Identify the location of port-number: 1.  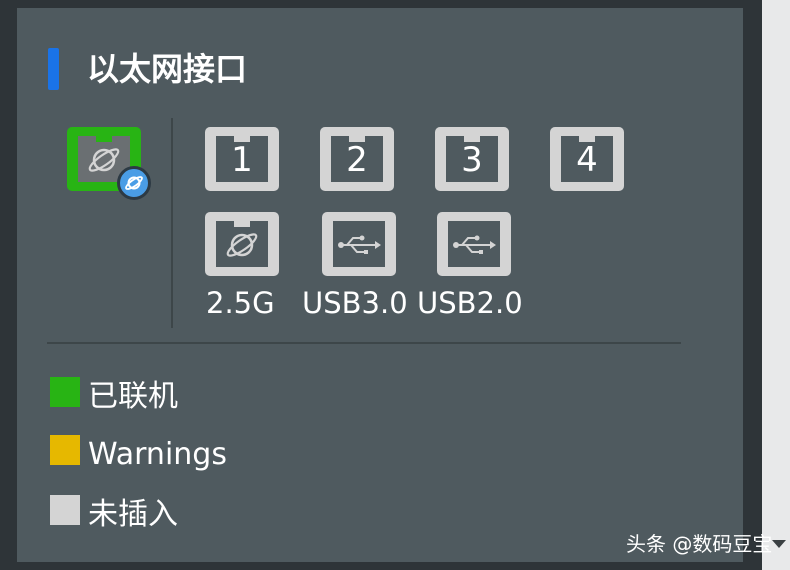
(242, 160).